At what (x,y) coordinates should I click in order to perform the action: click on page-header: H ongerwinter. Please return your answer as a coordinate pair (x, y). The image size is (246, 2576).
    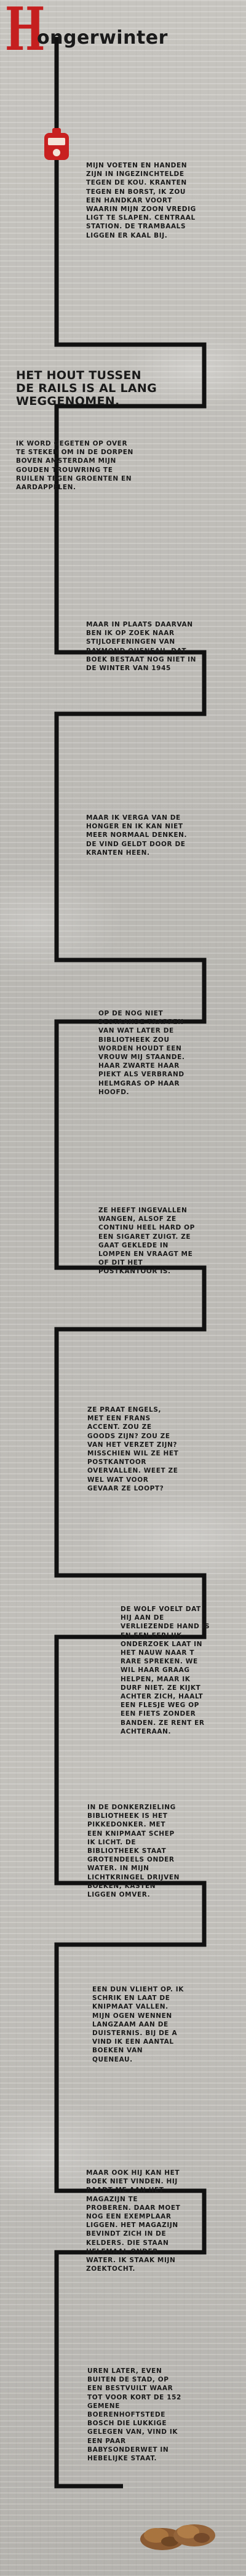
    Looking at the image, I should click on (123, 29).